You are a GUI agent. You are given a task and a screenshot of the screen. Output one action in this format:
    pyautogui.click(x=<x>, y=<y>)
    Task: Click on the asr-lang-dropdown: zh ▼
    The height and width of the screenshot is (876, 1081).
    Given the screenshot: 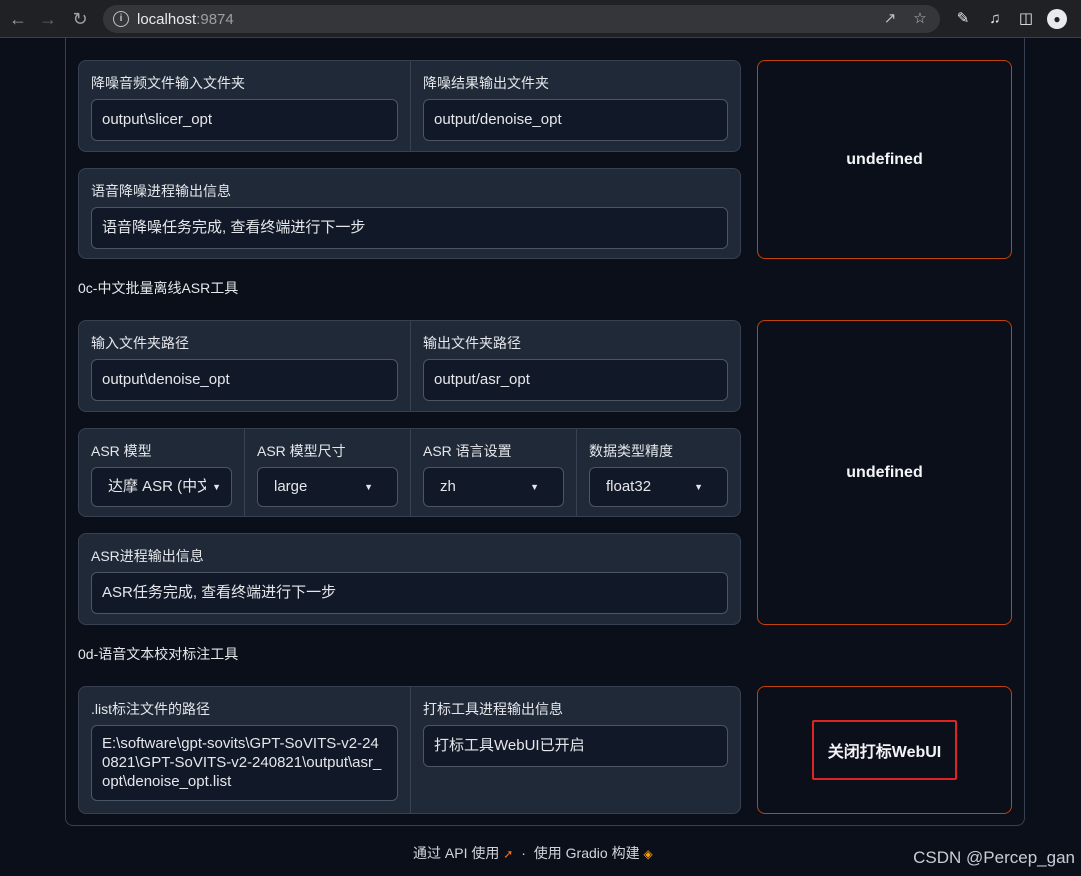 What is the action you would take?
    pyautogui.click(x=493, y=487)
    